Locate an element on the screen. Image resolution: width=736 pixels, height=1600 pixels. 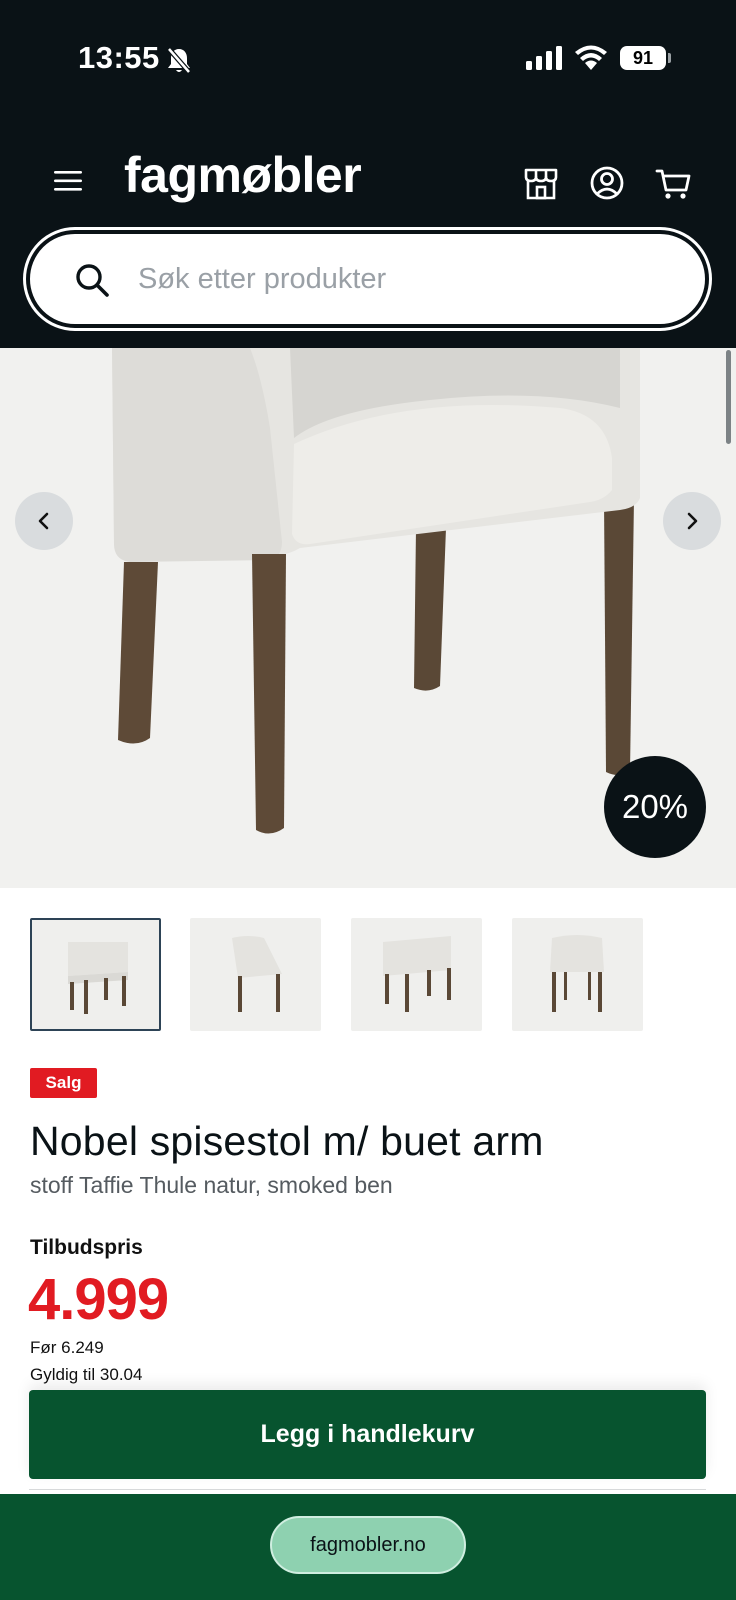
carousel-next-button is located at coordinates (692, 521).